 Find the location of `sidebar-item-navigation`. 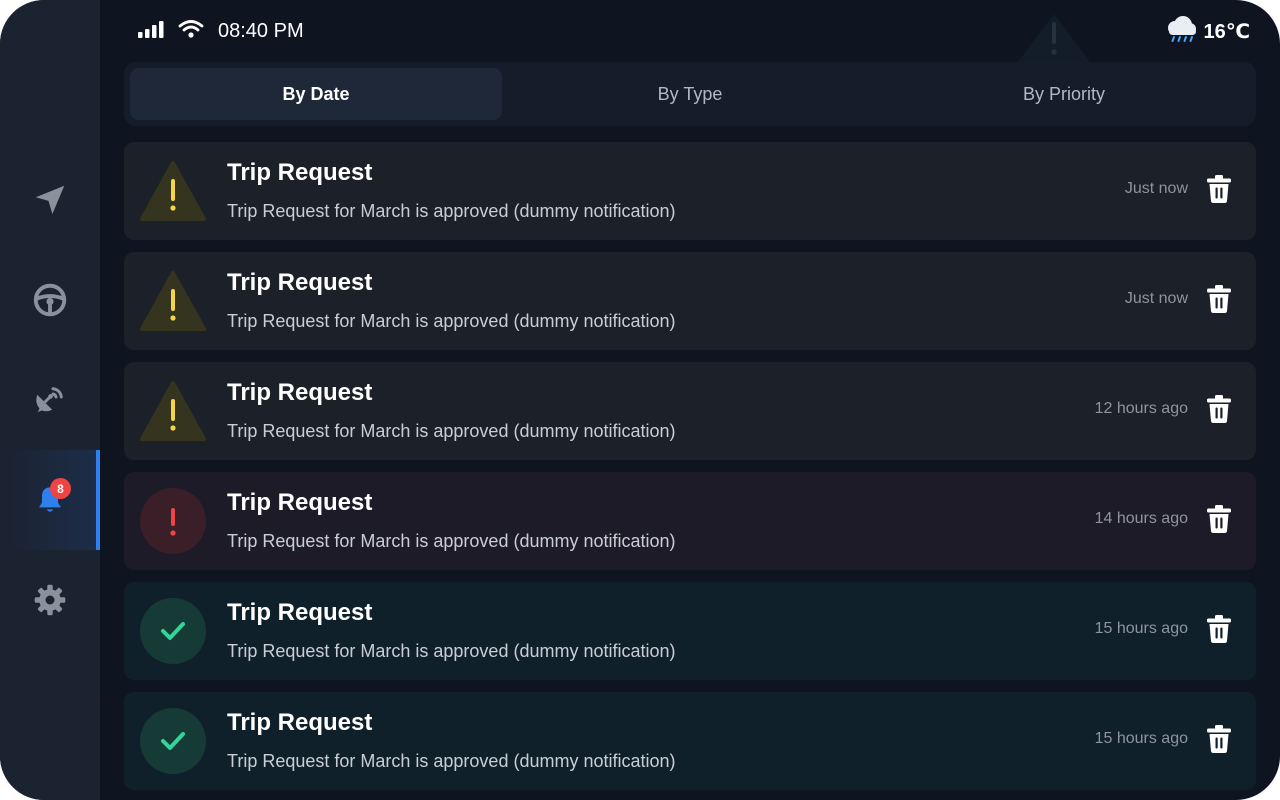

sidebar-item-navigation is located at coordinates (50, 200).